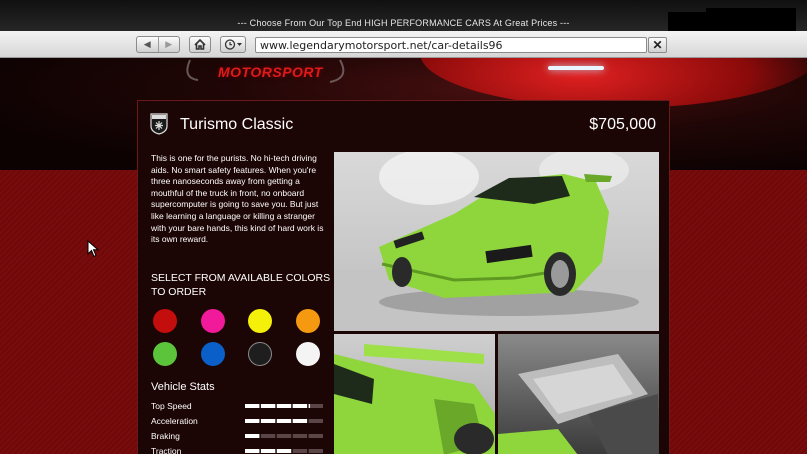 This screenshot has height=454, width=807. Describe the element at coordinates (165, 354) in the screenshot. I see `color-swatch-green` at that location.